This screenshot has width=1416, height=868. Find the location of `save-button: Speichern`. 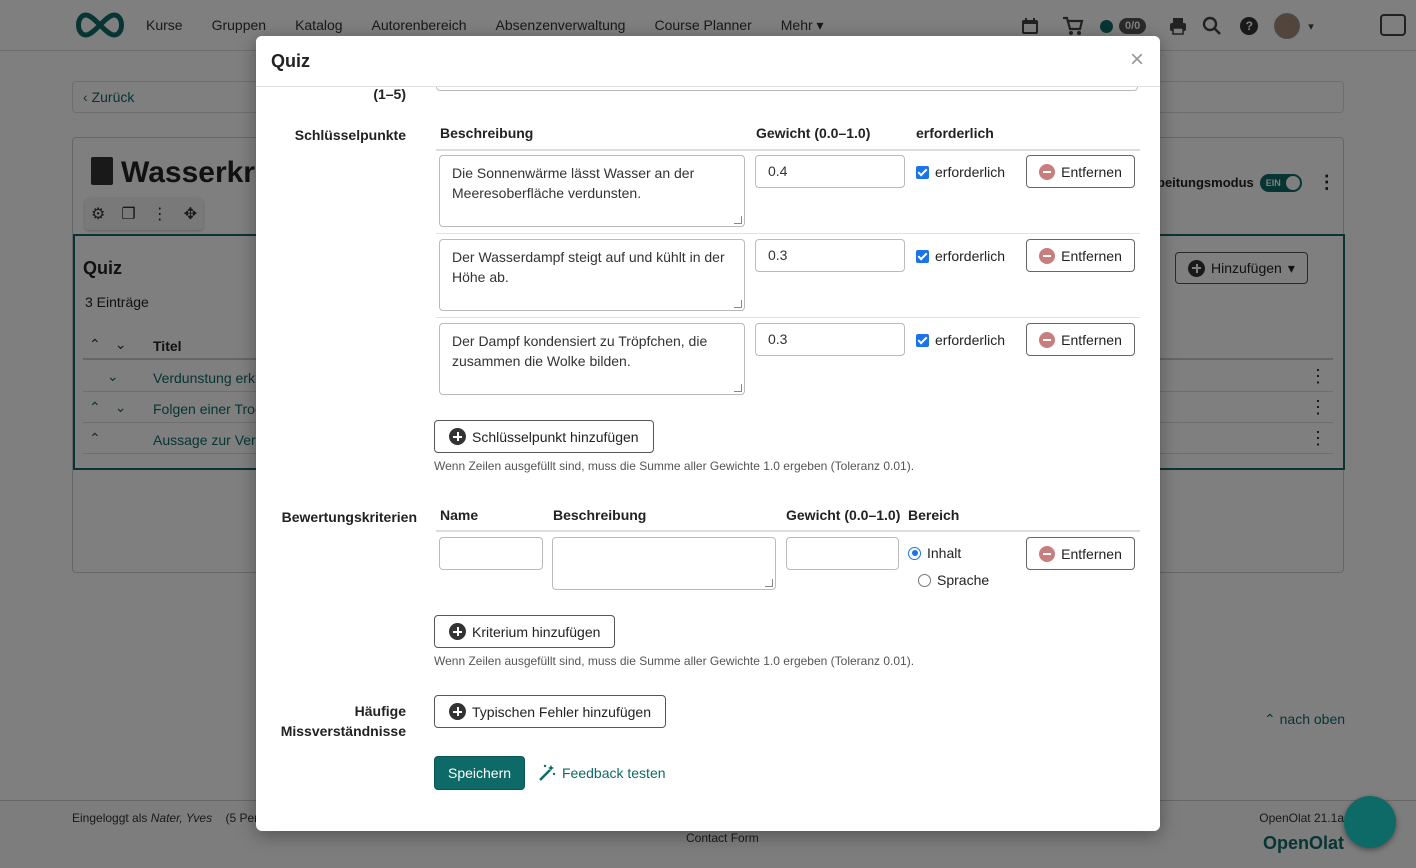

save-button: Speichern is located at coordinates (480, 773).